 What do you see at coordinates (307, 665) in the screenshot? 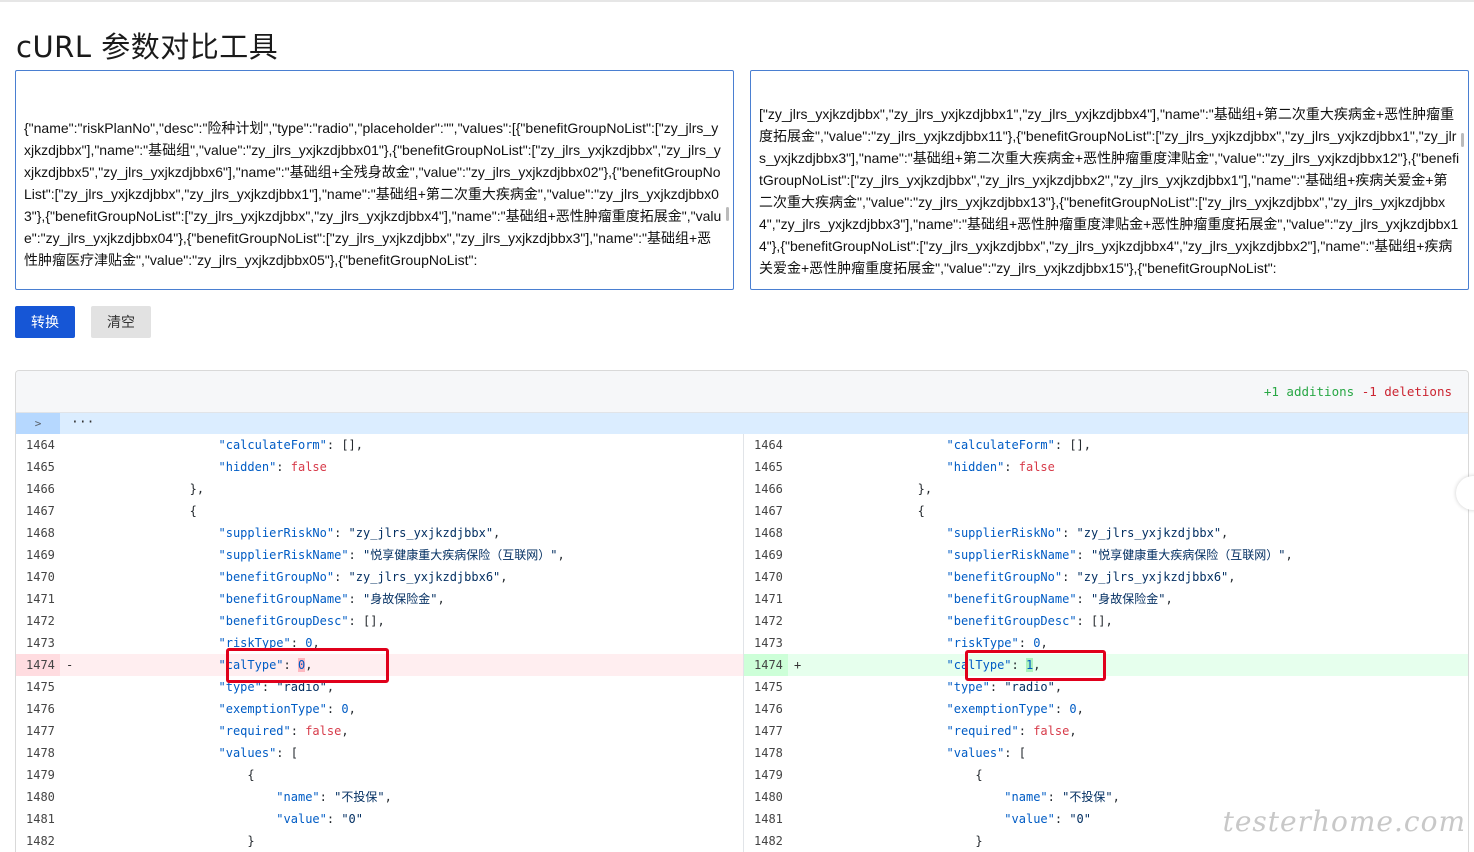
I see `highlight-box-old` at bounding box center [307, 665].